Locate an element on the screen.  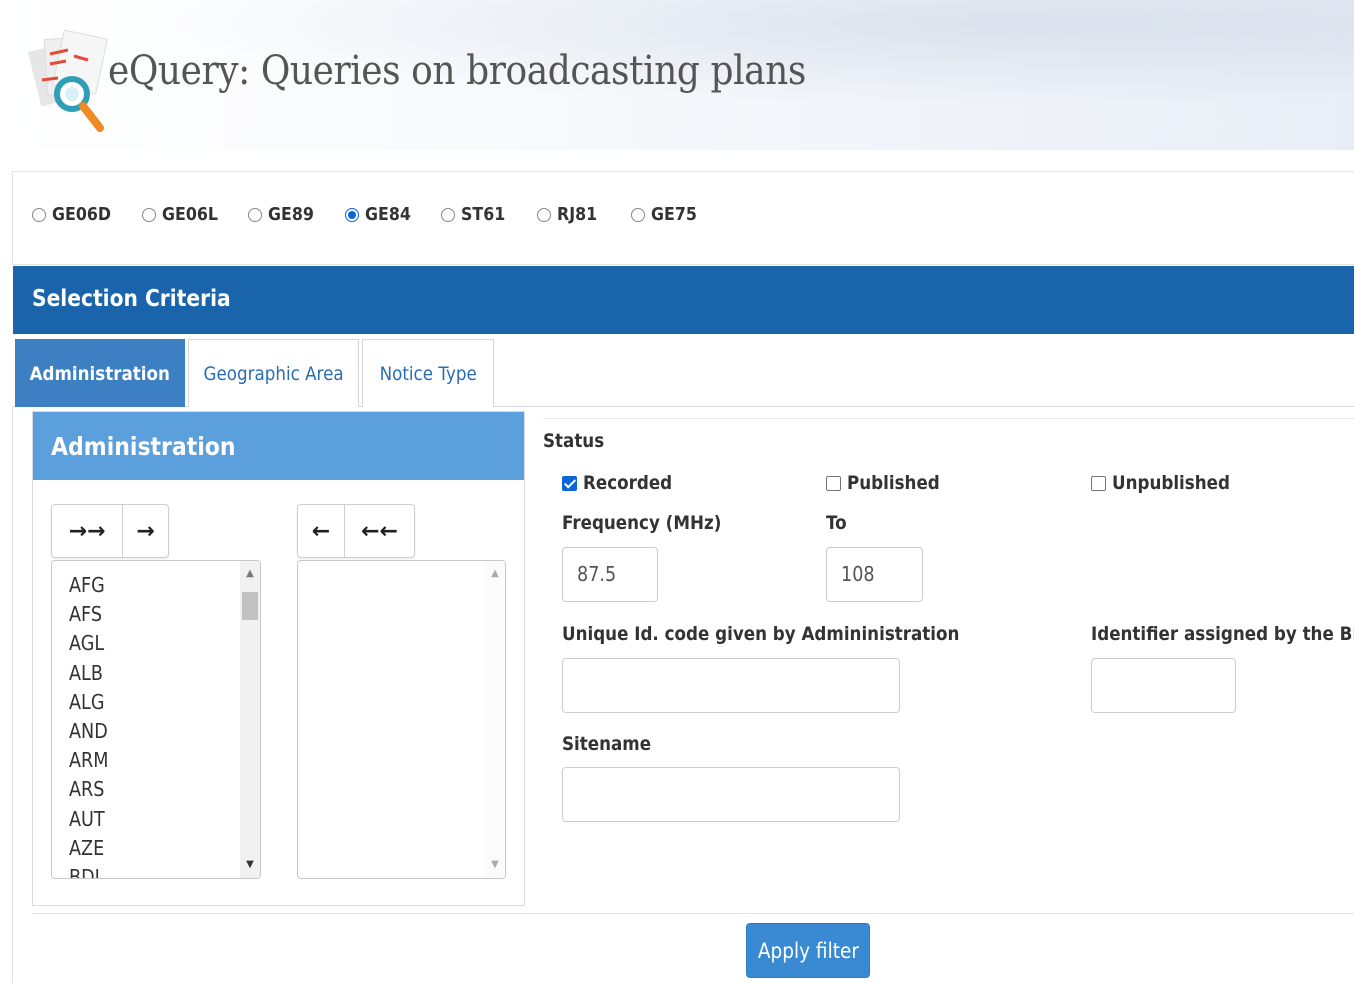
remove-all-button: ←← is located at coordinates (379, 531).